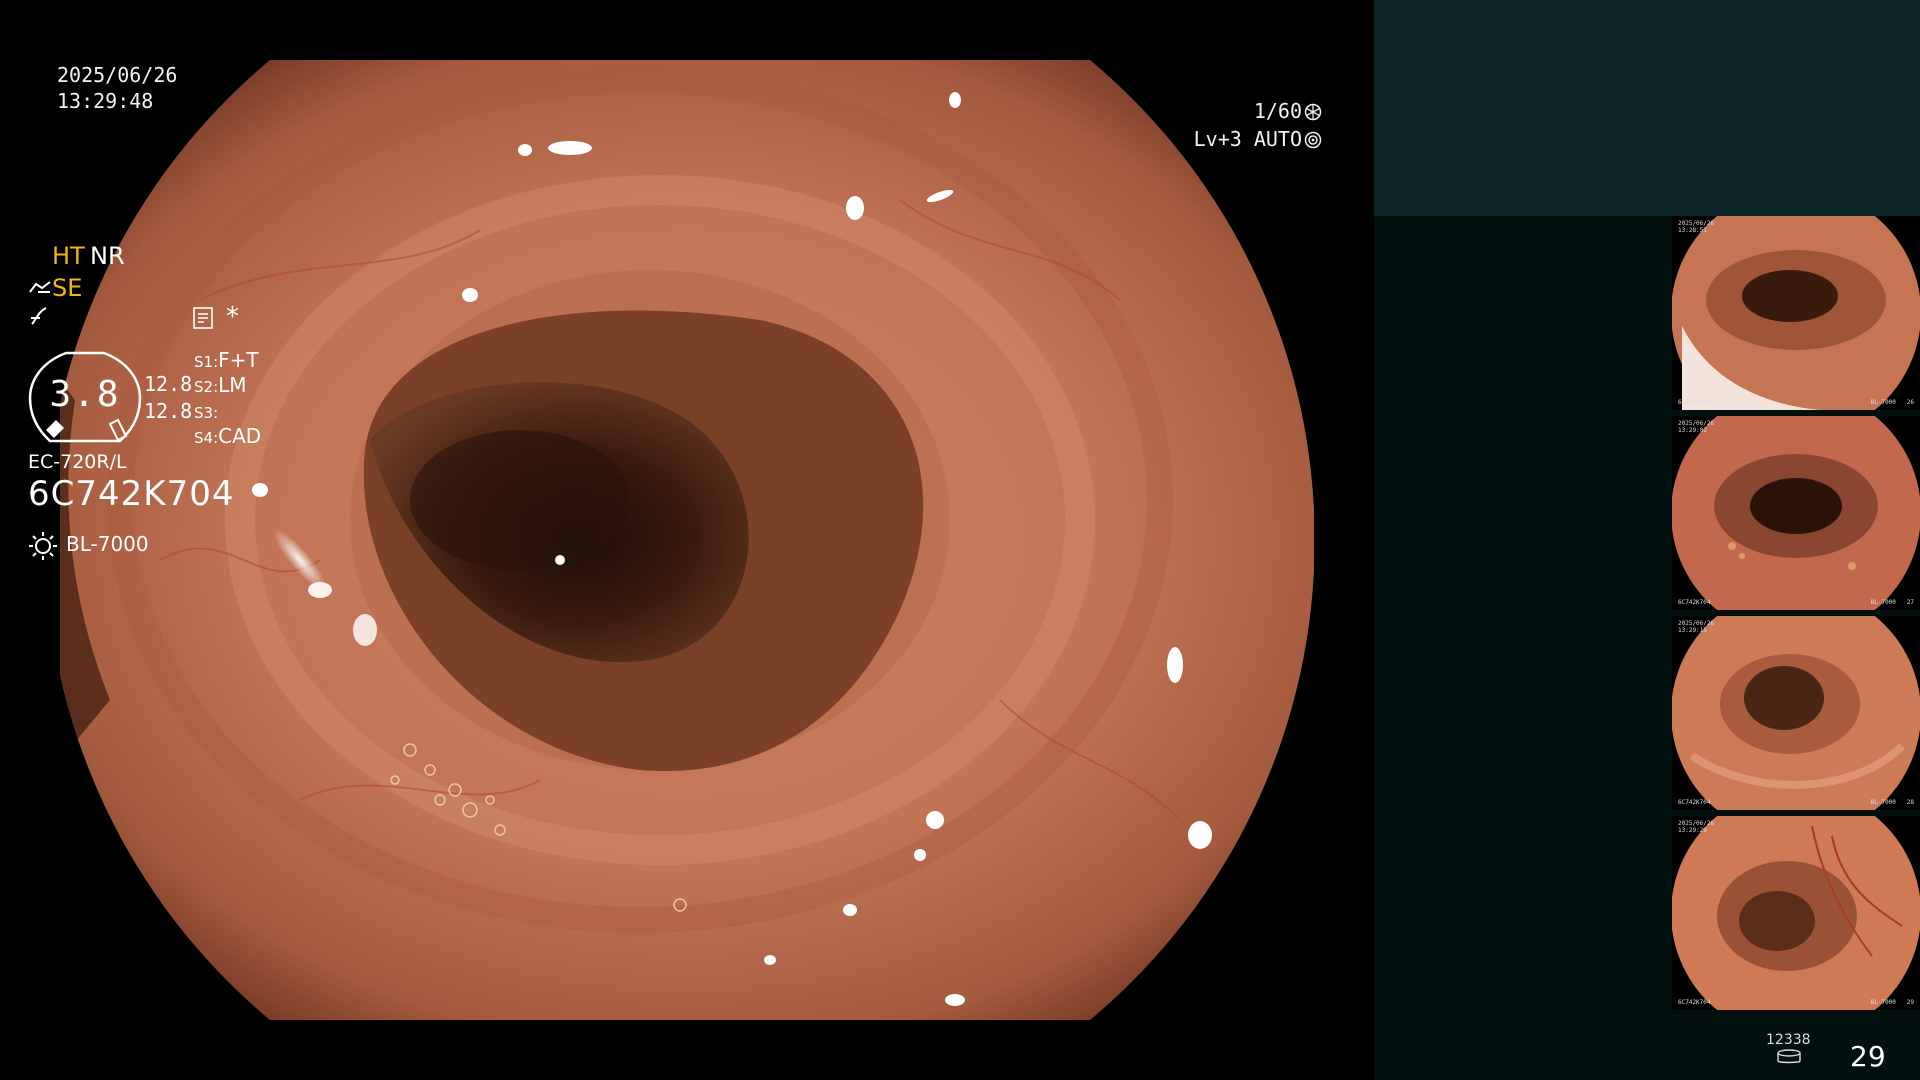 This screenshot has height=1080, width=1920. I want to click on thumbnail-timestamp: 2025/06/26 13:29:02, so click(1696, 427).